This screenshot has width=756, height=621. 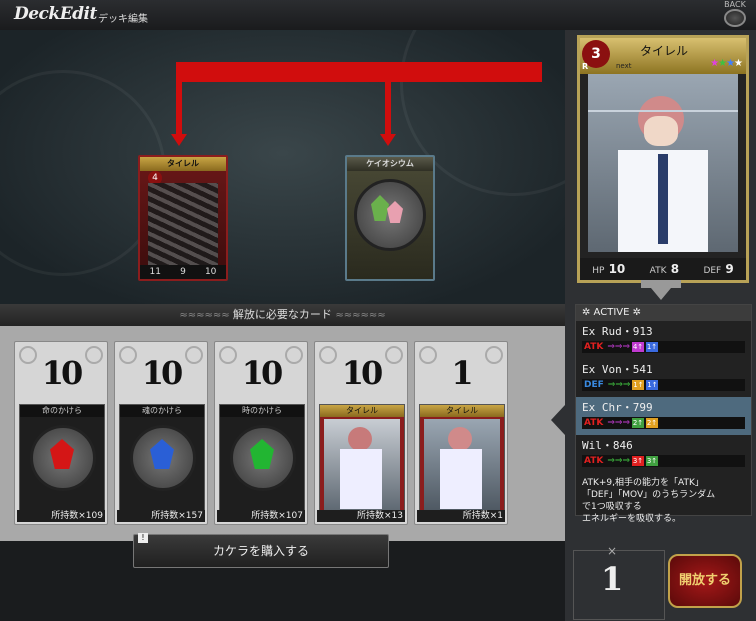 What do you see at coordinates (61, 516) in the screenshot?
I see `owned-count: 所持数×109` at bounding box center [61, 516].